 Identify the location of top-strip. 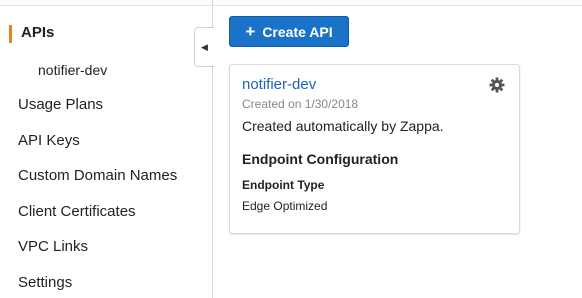
(291, 3).